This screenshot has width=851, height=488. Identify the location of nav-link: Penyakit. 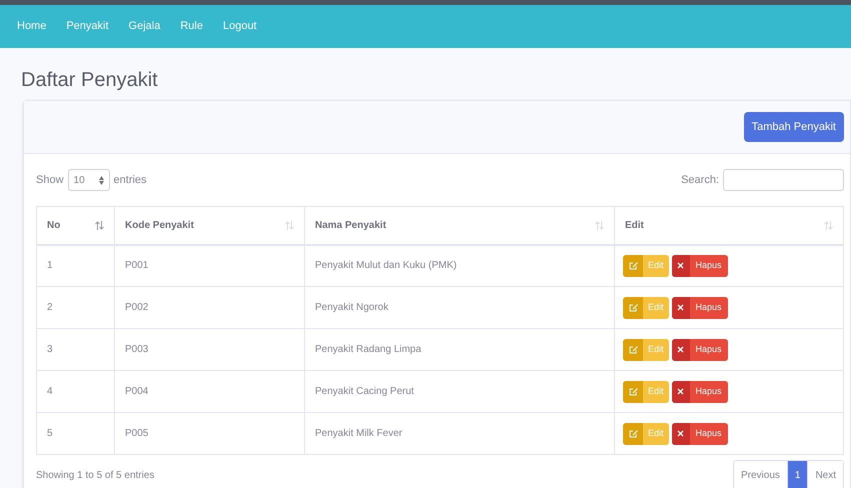
(87, 26).